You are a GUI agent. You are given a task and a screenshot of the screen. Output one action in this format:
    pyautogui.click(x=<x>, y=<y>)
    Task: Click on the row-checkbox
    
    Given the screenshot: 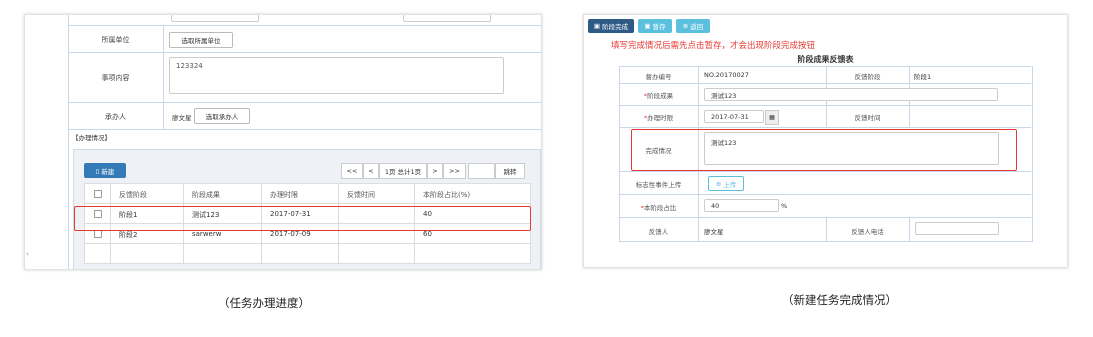 What is the action you would take?
    pyautogui.click(x=98, y=234)
    